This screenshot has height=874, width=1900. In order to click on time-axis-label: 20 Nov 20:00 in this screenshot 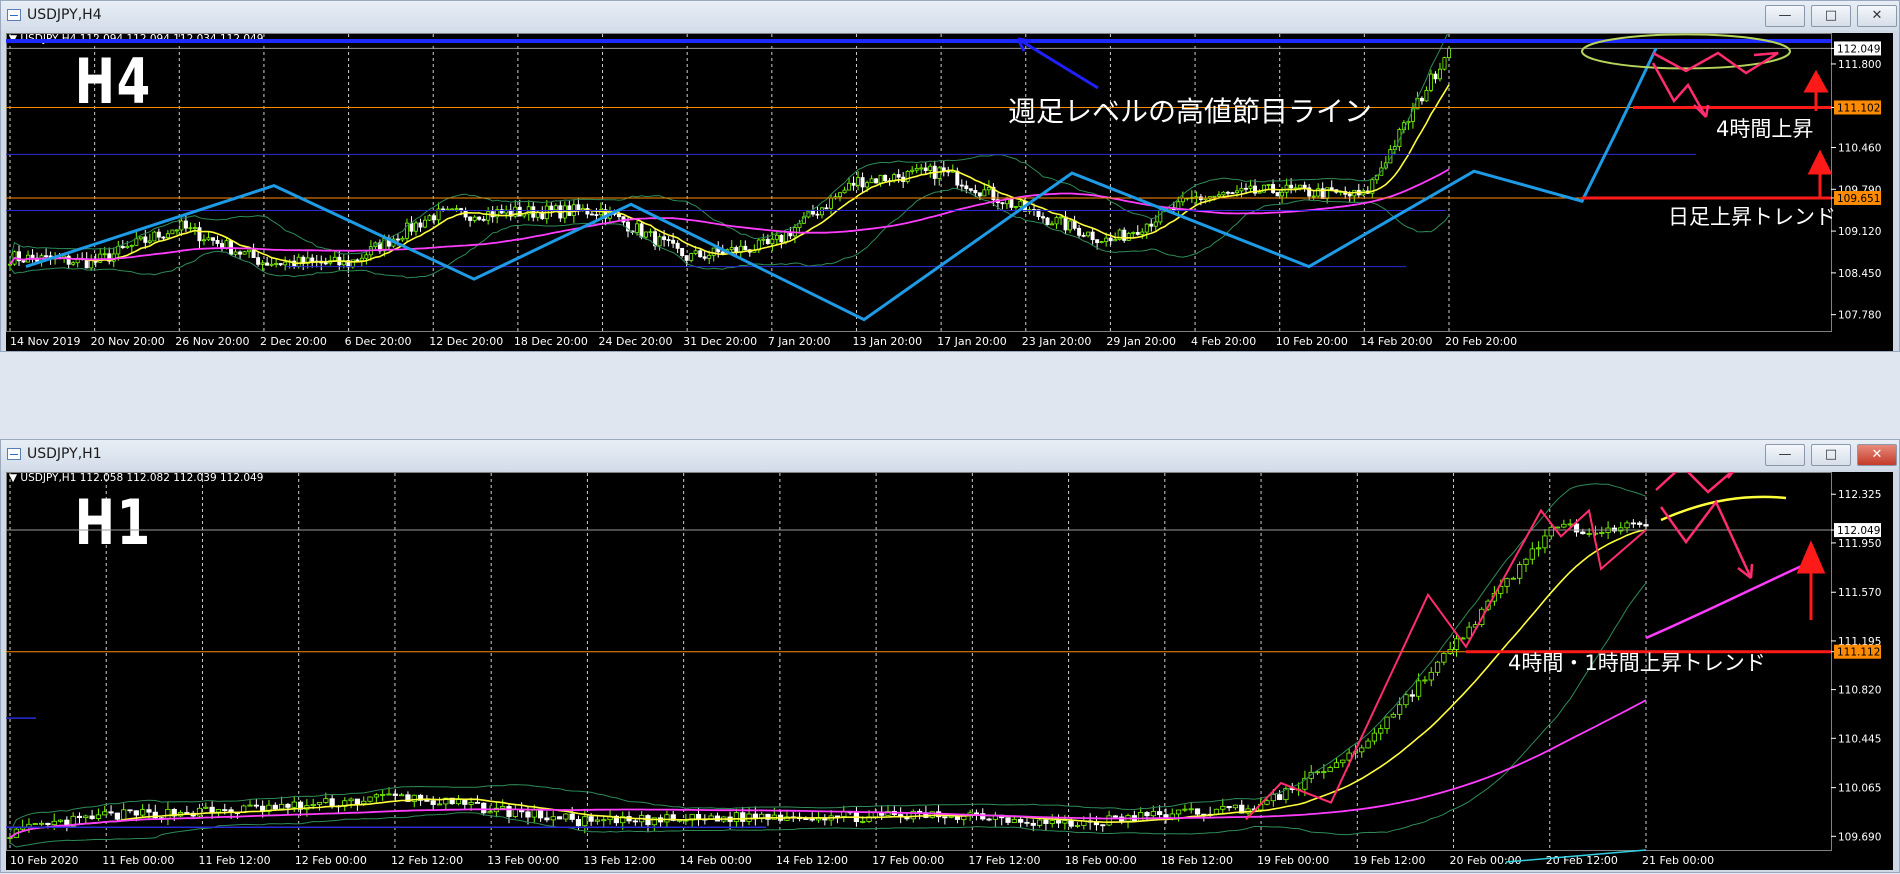, I will do `click(128, 341)`.